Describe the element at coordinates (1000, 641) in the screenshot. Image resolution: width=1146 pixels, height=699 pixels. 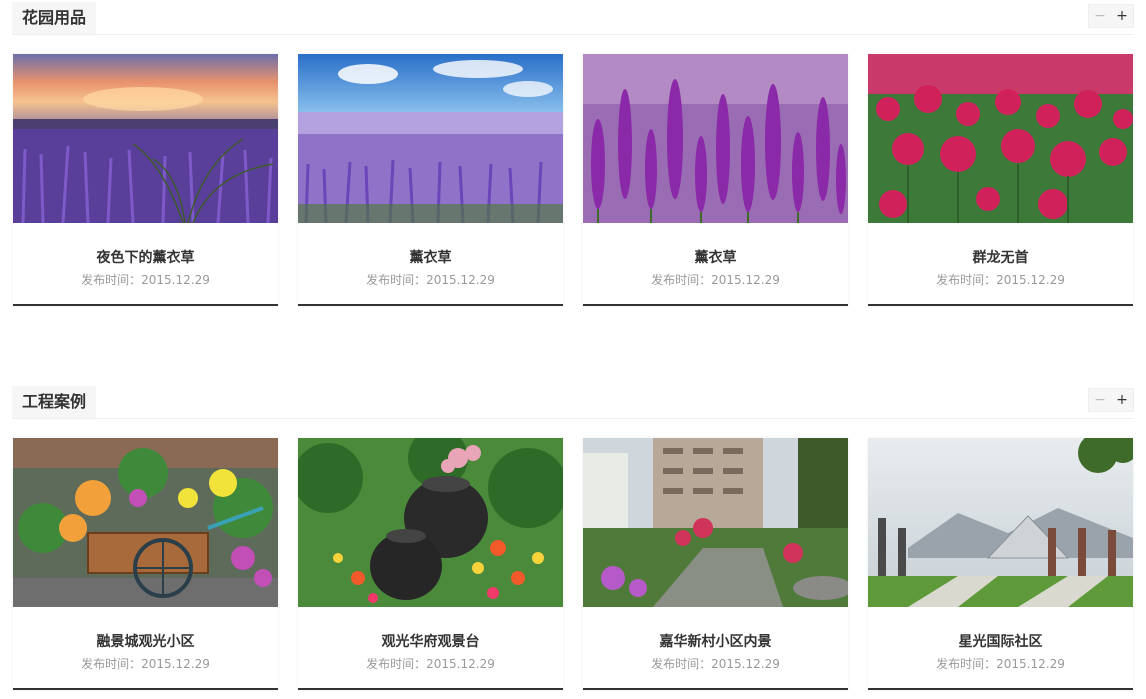
I see `card-title: 星光国际社区` at that location.